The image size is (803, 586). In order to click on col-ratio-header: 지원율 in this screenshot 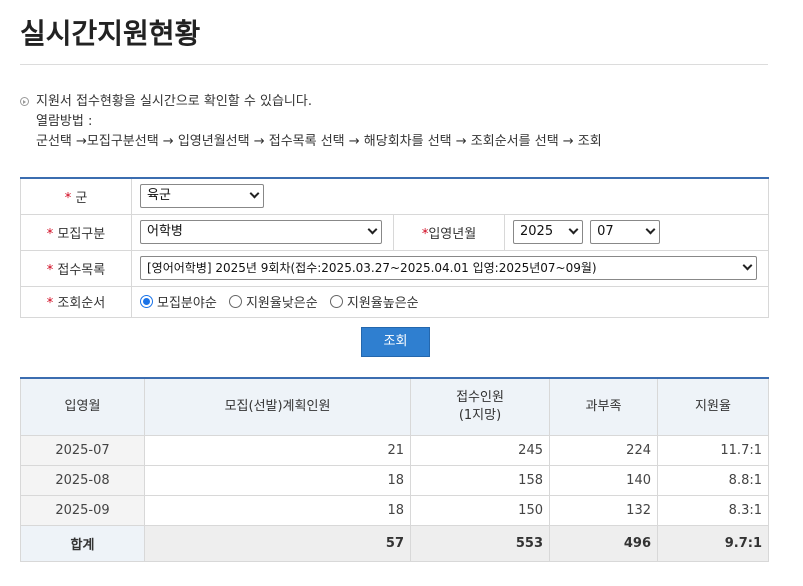, I will do `click(713, 406)`.